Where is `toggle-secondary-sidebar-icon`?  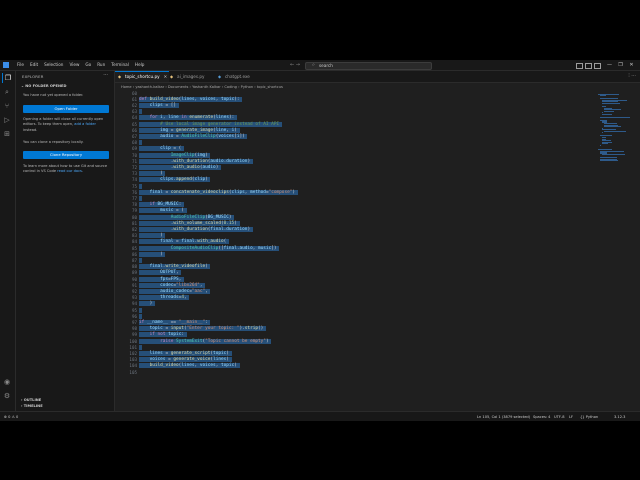
toggle-secondary-sidebar-icon is located at coordinates (597, 66).